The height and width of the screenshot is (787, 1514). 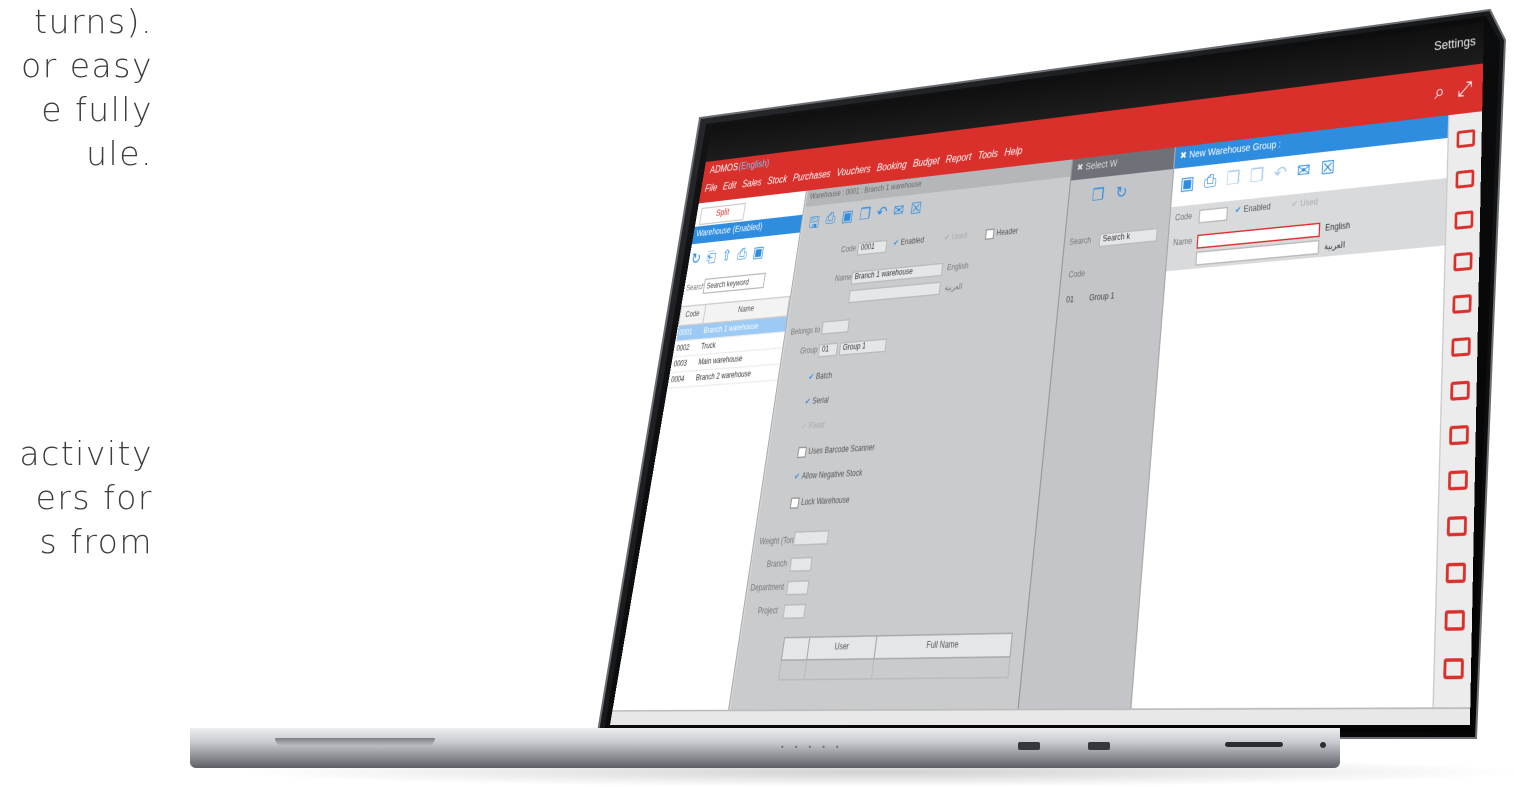 I want to click on project-field, so click(x=794, y=611).